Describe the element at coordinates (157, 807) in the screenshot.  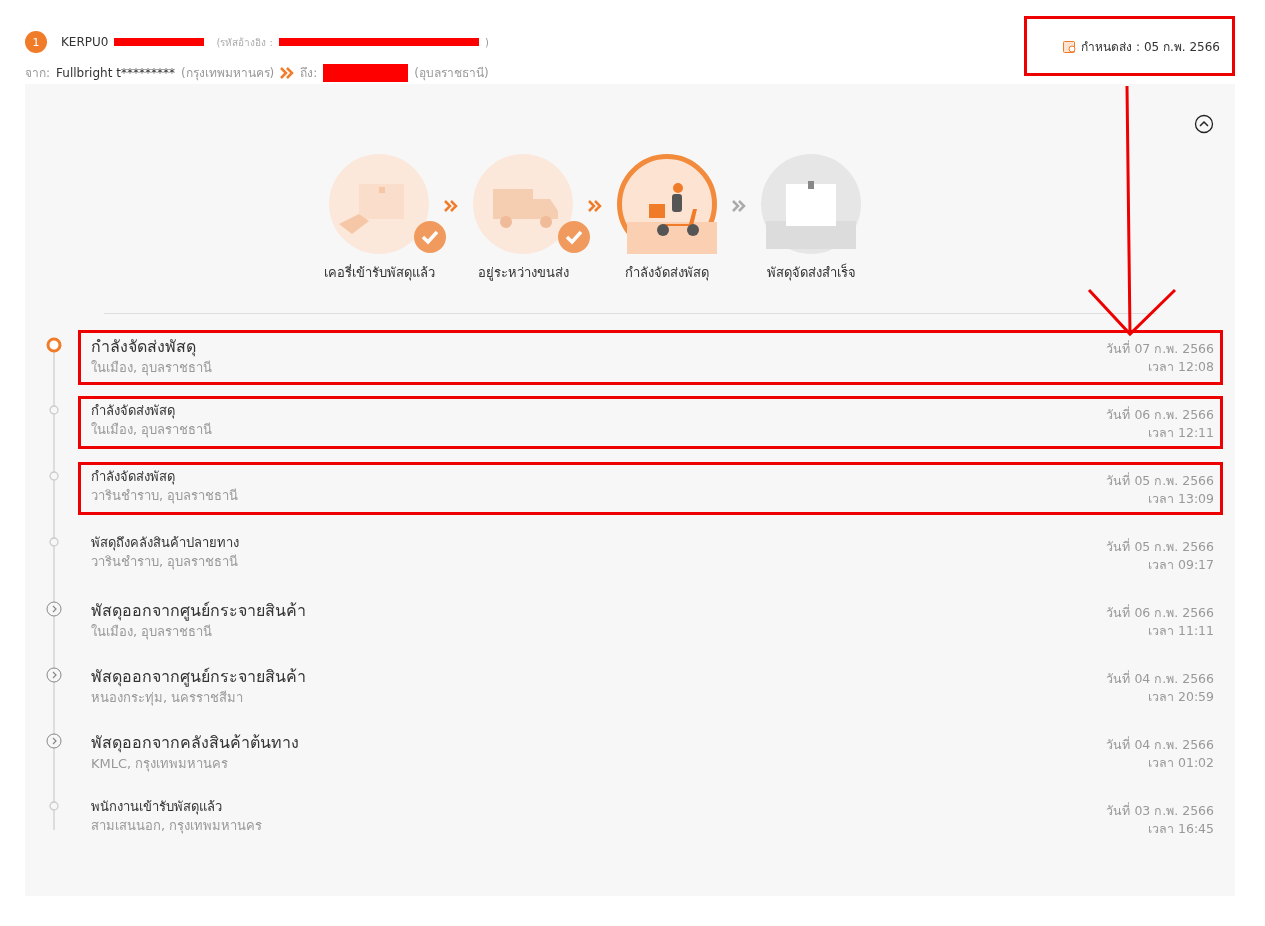
I see `event-title: พนักงานเข้ารับพัสดุแล้ว` at that location.